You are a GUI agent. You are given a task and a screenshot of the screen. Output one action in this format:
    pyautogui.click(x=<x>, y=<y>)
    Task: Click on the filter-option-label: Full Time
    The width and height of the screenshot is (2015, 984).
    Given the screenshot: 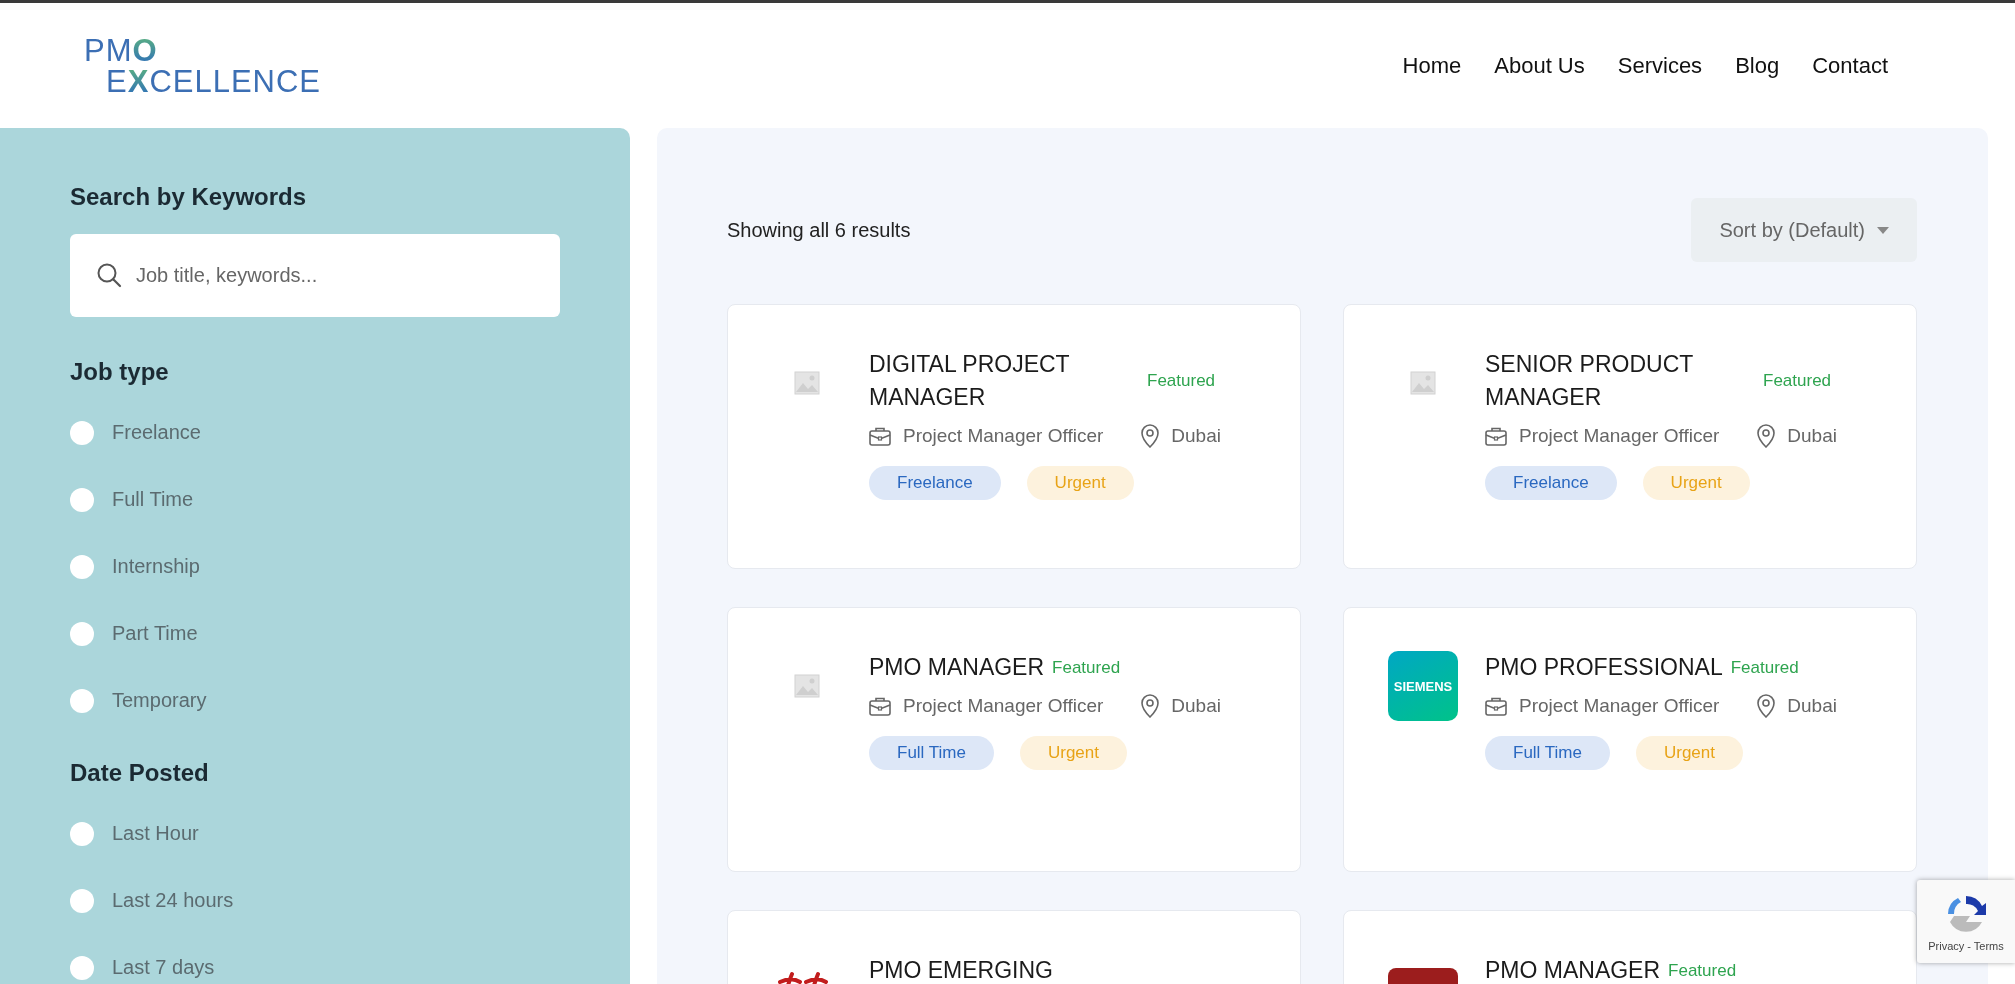 What is the action you would take?
    pyautogui.click(x=153, y=499)
    